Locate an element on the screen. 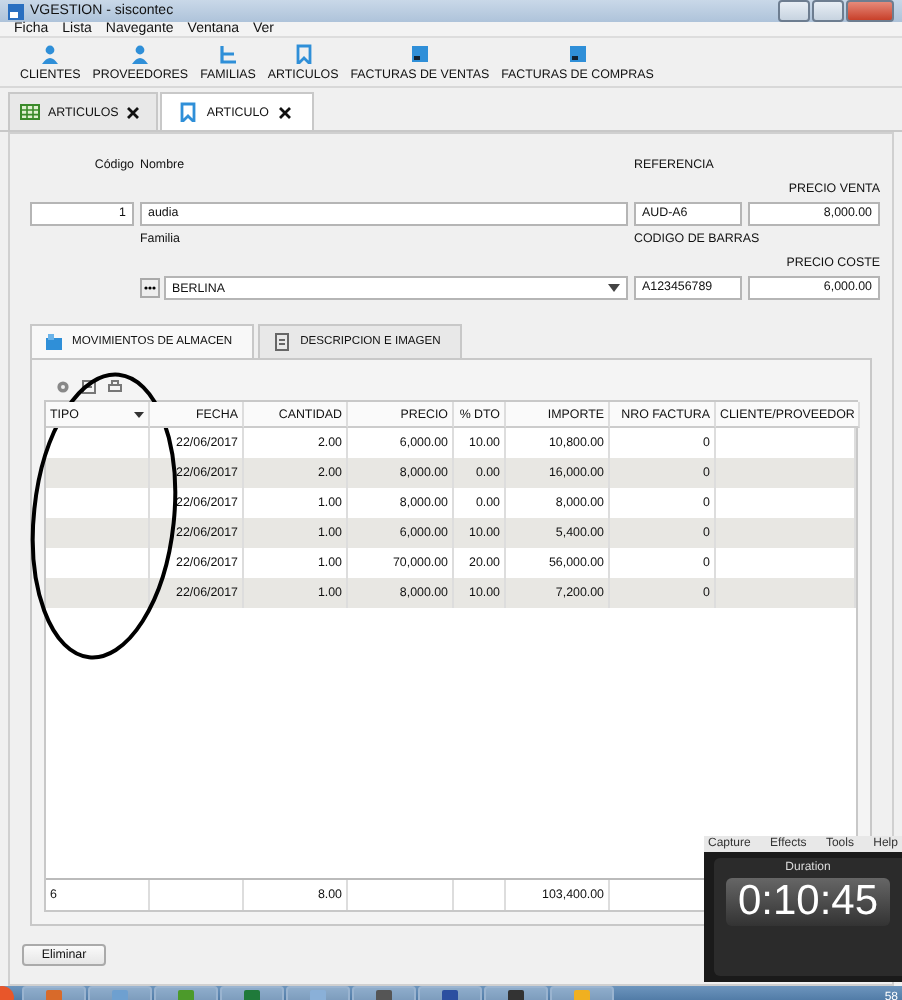 Image resolution: width=902 pixels, height=1000 pixels. dropdown-arrow-icon is located at coordinates (614, 288).